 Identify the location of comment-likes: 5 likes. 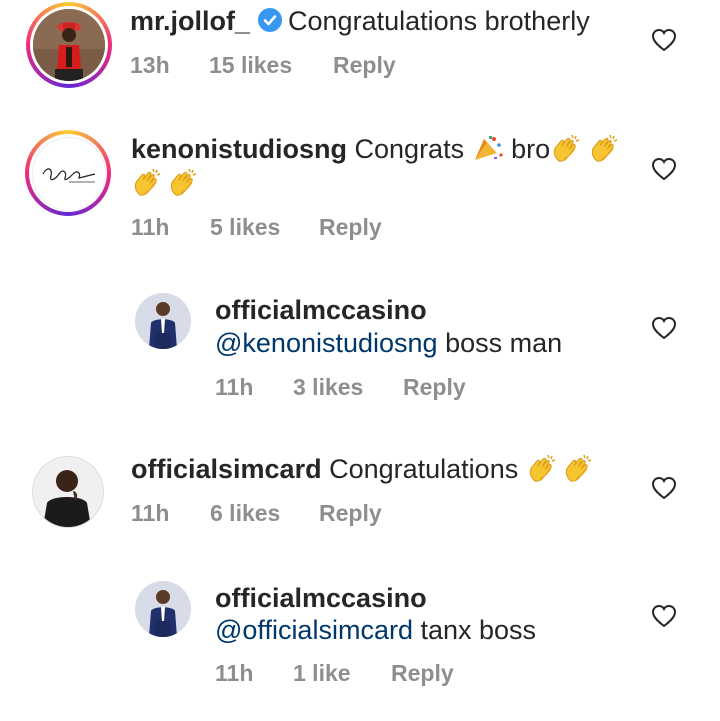
(264, 227).